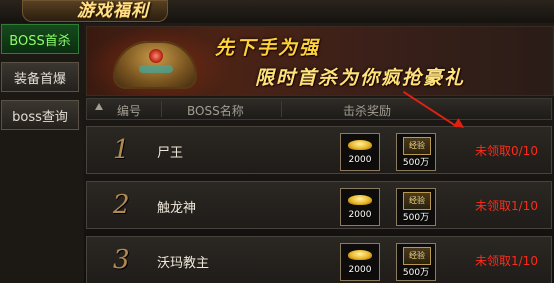  Describe the element at coordinates (319, 205) in the screenshot. I see `table-row: 2 触龙神 2000 经验 500万 未领取1/10` at that location.